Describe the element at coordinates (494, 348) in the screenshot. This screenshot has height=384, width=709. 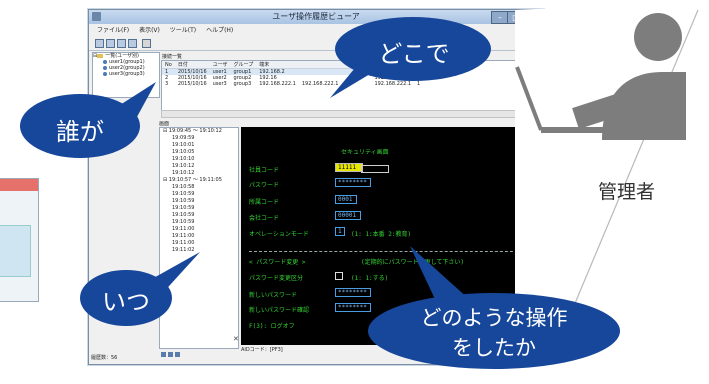
I see `callout-what-text-line2: をしたか` at that location.